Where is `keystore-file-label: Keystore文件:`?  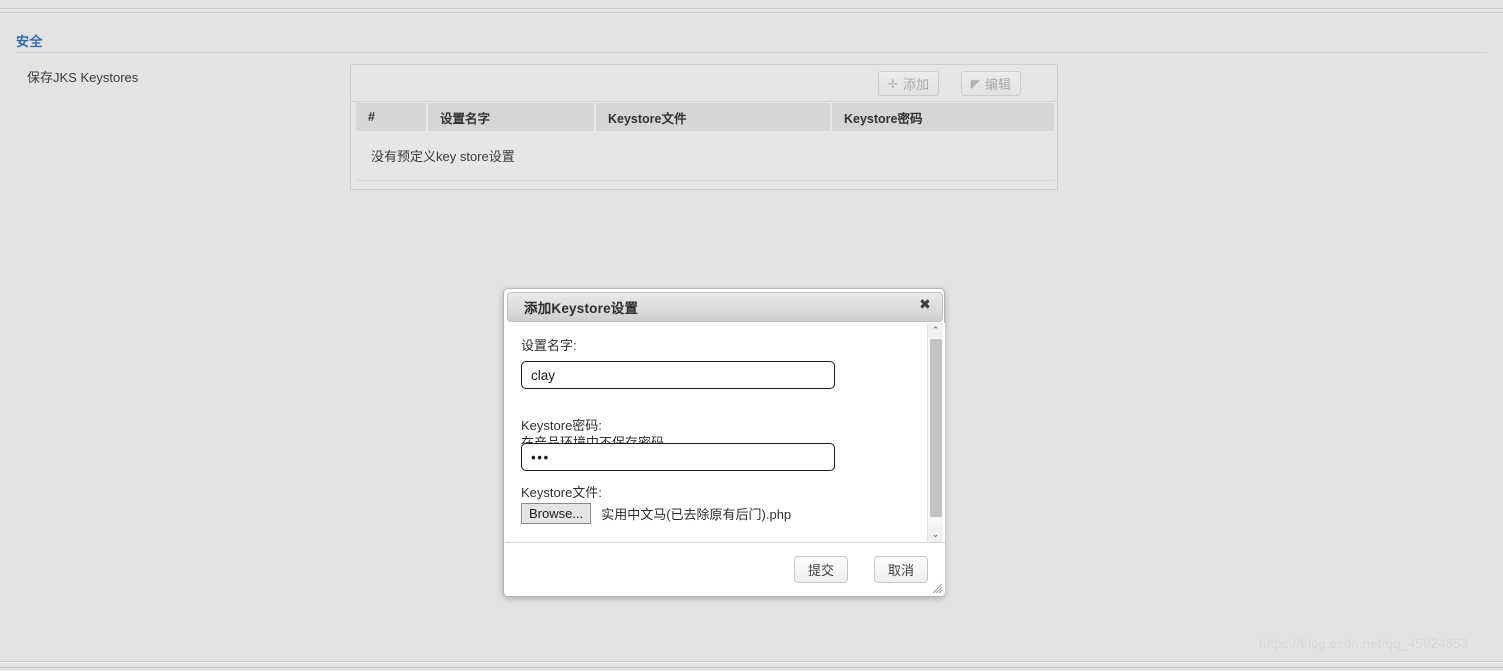 keystore-file-label: Keystore文件: is located at coordinates (561, 492).